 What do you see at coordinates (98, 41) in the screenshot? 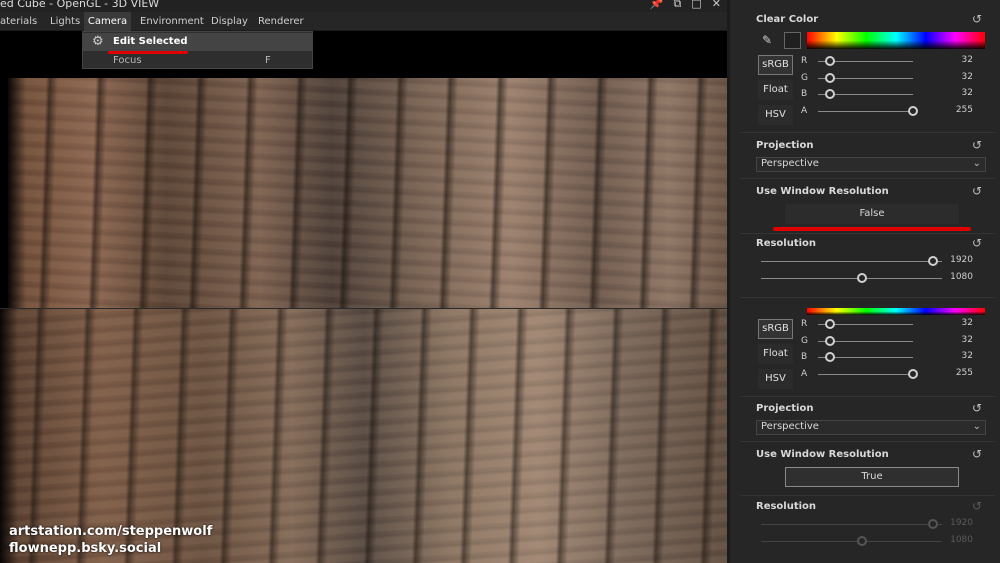
I see `gear-icon: ⚙` at bounding box center [98, 41].